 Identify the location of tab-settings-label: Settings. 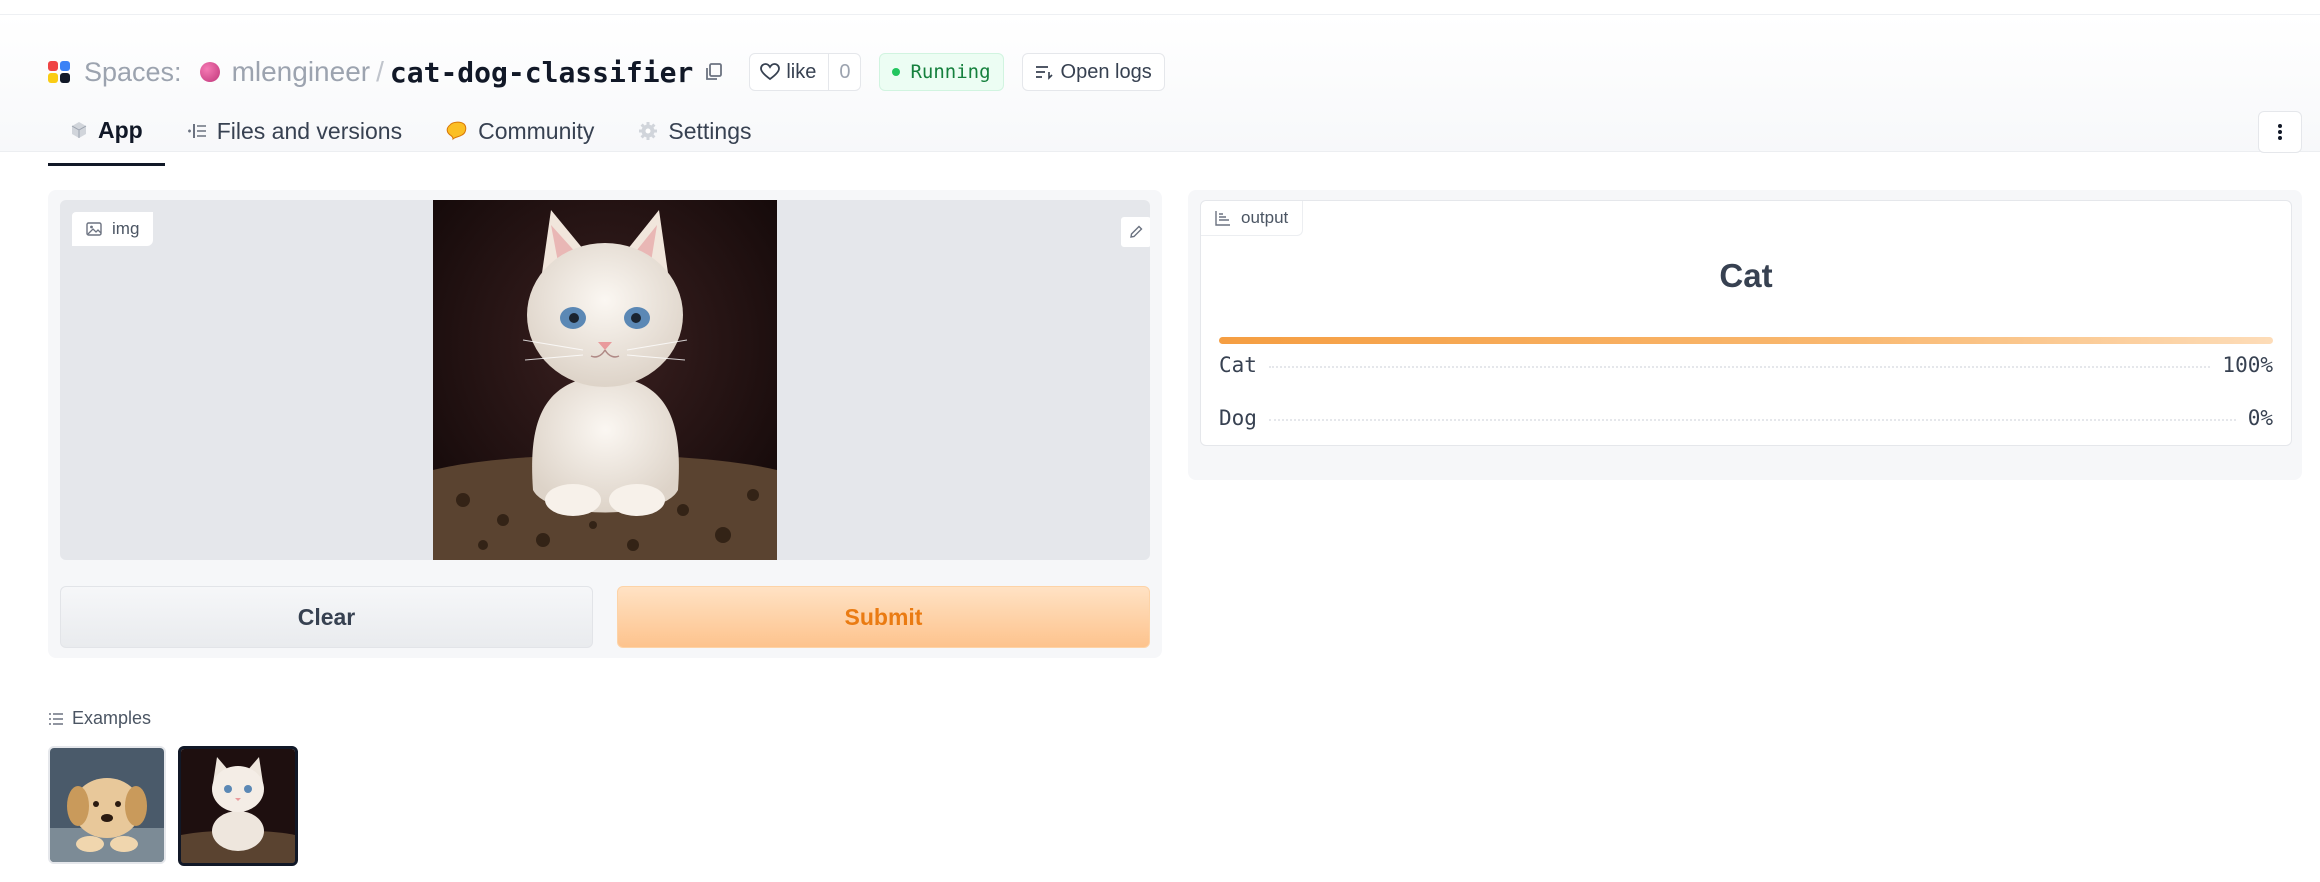
(710, 130).